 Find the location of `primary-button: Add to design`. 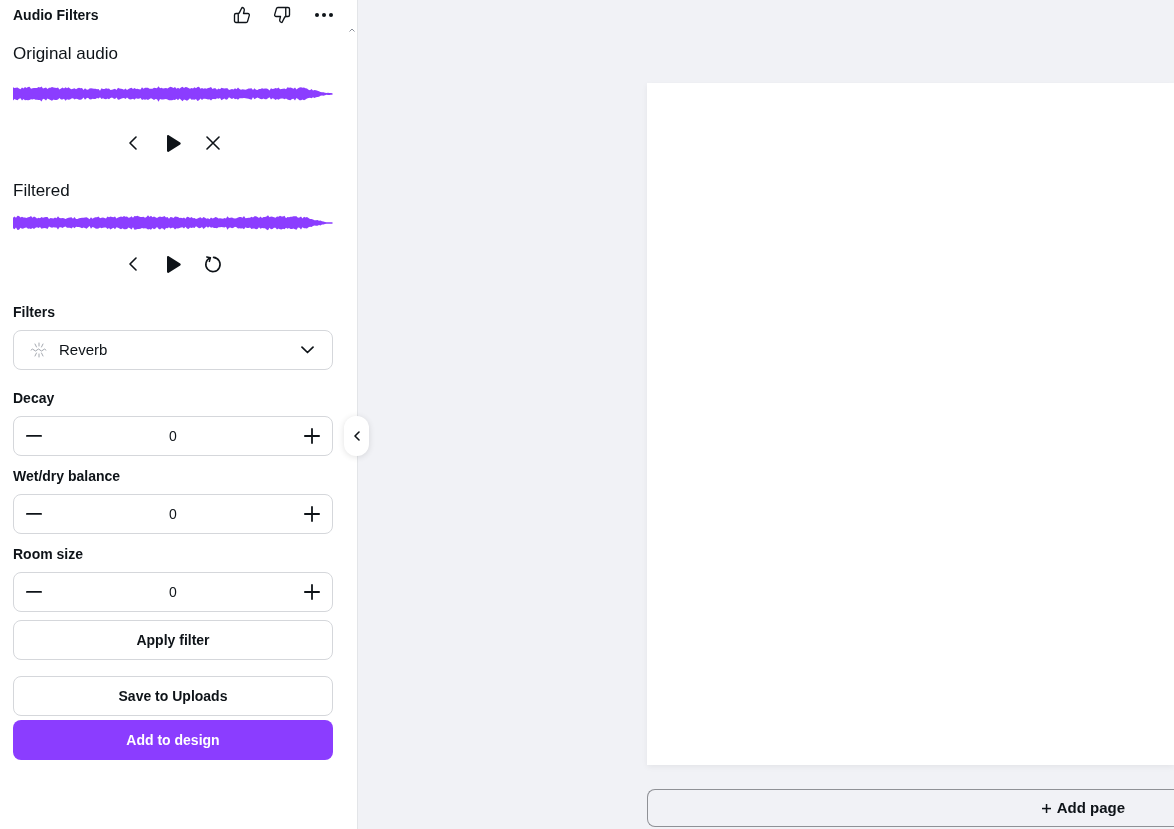

primary-button: Add to design is located at coordinates (173, 740).